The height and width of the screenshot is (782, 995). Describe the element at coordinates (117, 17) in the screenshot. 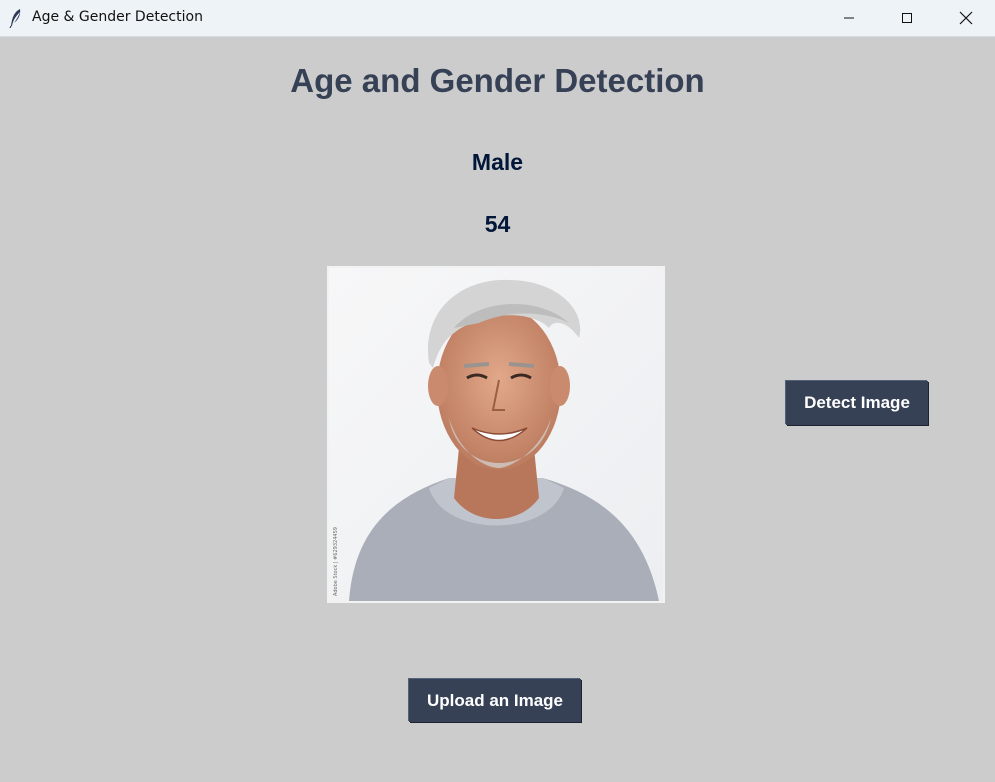

I see `window-title: Age & Gender Detection` at that location.